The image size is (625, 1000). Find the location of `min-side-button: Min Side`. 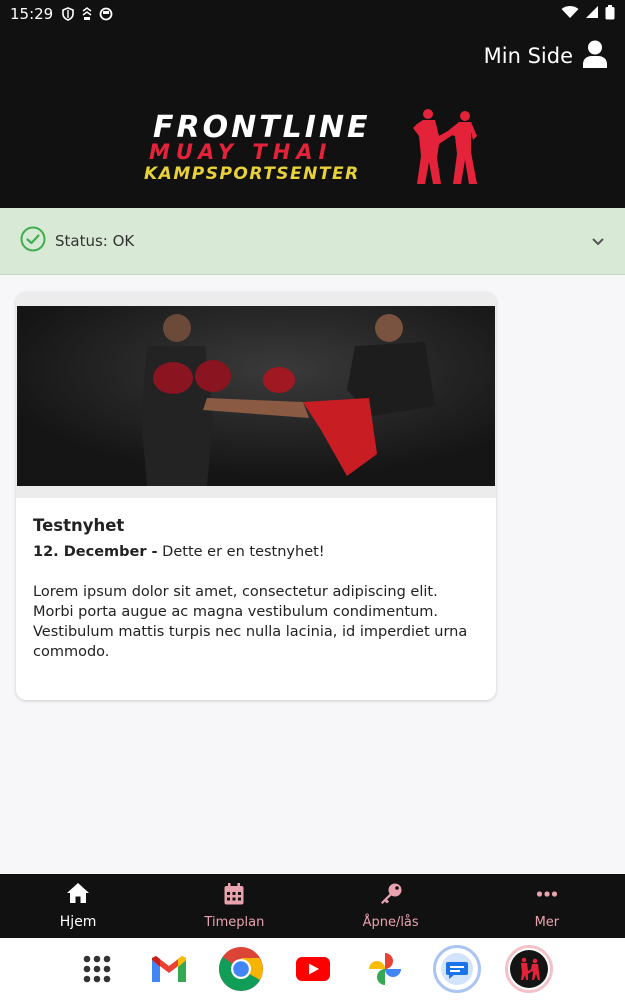

min-side-button: Min Side is located at coordinates (545, 56).